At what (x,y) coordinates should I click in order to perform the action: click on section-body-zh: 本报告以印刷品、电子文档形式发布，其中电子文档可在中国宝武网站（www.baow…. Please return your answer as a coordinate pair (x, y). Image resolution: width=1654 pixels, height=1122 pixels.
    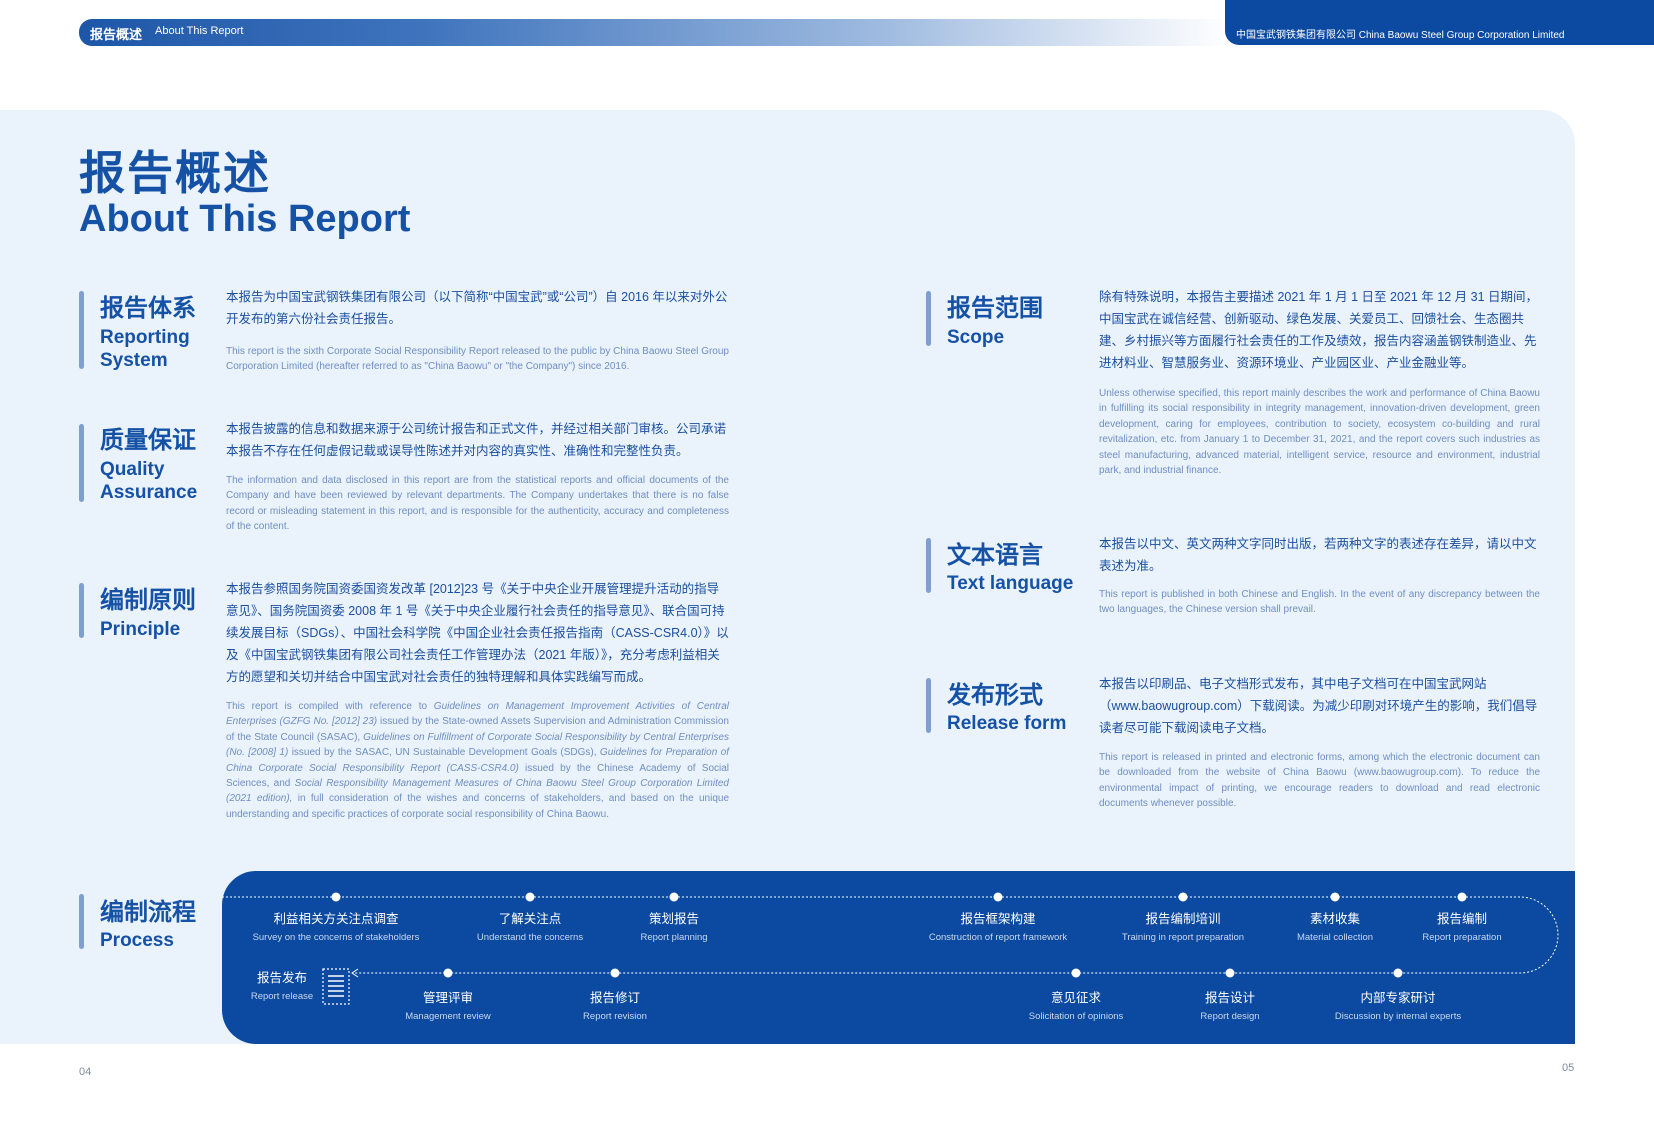
    Looking at the image, I should click on (1318, 706).